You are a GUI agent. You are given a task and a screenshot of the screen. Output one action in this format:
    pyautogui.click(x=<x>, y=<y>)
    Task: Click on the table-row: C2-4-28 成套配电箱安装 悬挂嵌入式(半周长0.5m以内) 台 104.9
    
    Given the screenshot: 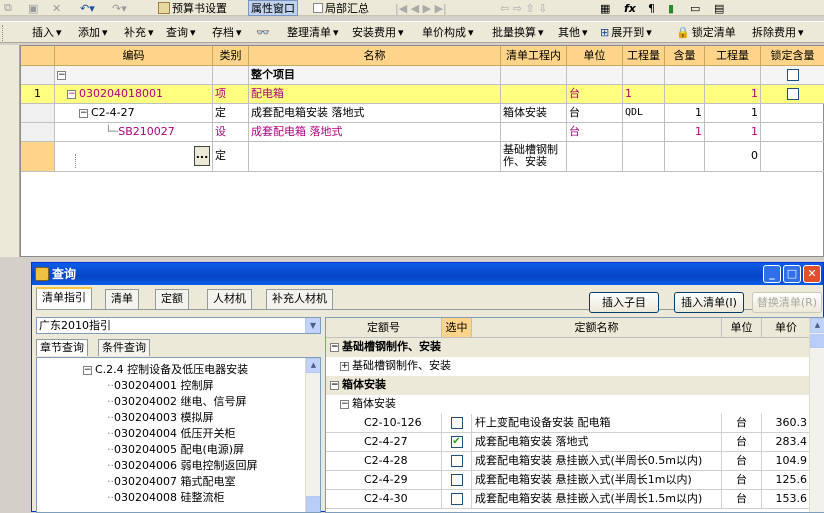 What is the action you would take?
    pyautogui.click(x=568, y=461)
    